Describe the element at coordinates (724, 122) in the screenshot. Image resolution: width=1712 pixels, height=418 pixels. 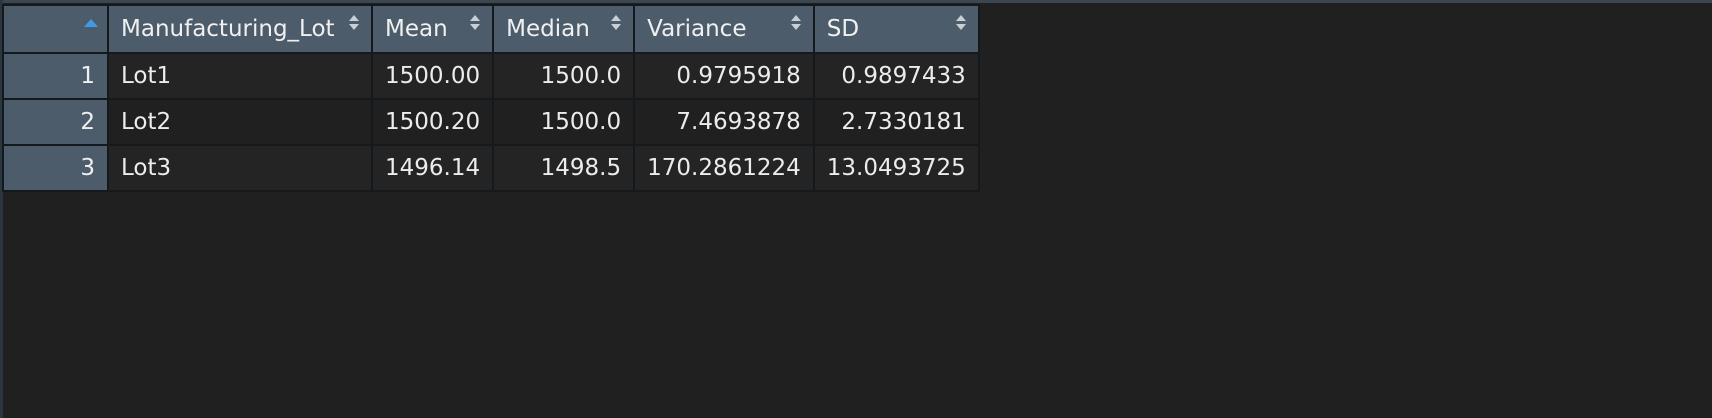
I see `table-cell: 7.4693878` at that location.